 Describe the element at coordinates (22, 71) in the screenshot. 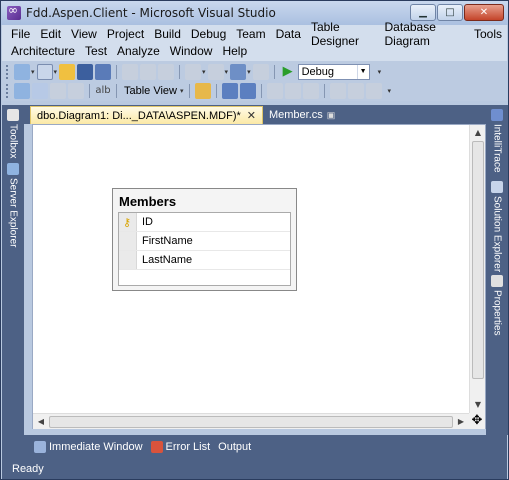

I see `new-project-icon` at that location.